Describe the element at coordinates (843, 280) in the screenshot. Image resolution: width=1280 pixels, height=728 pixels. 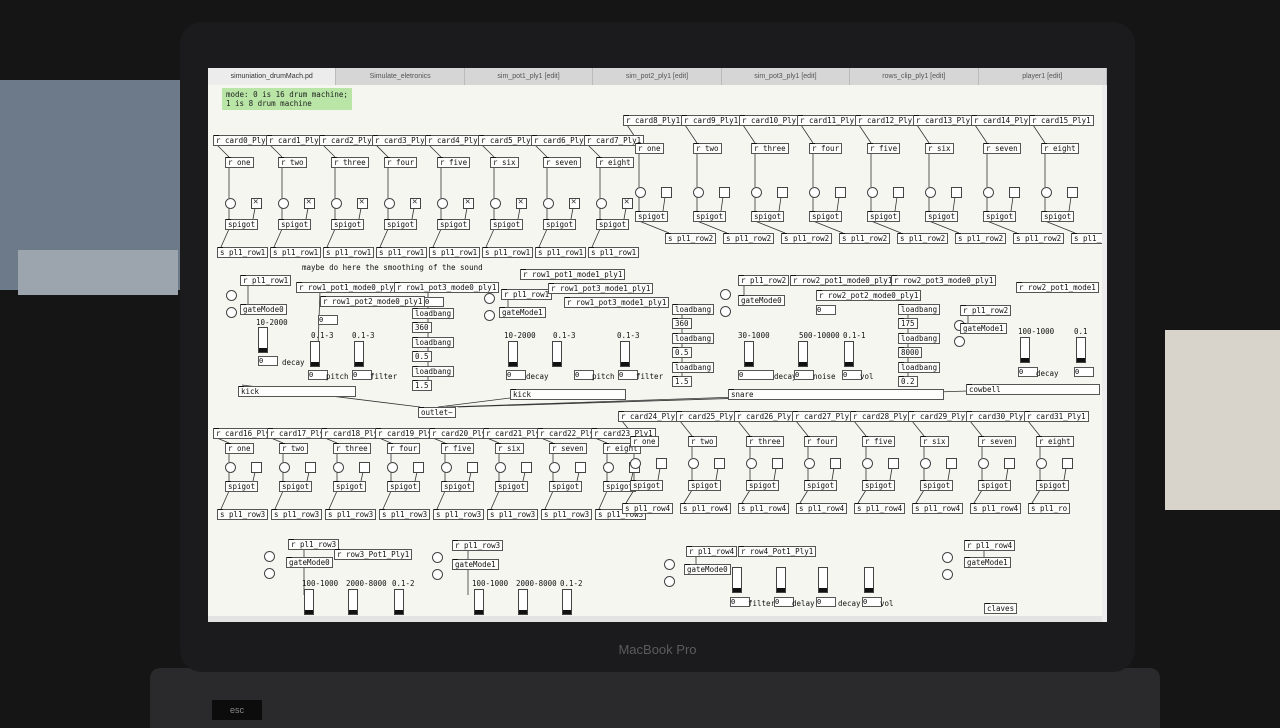
I see `pot1-receive: r row2_pot1_mode0_ply1` at that location.